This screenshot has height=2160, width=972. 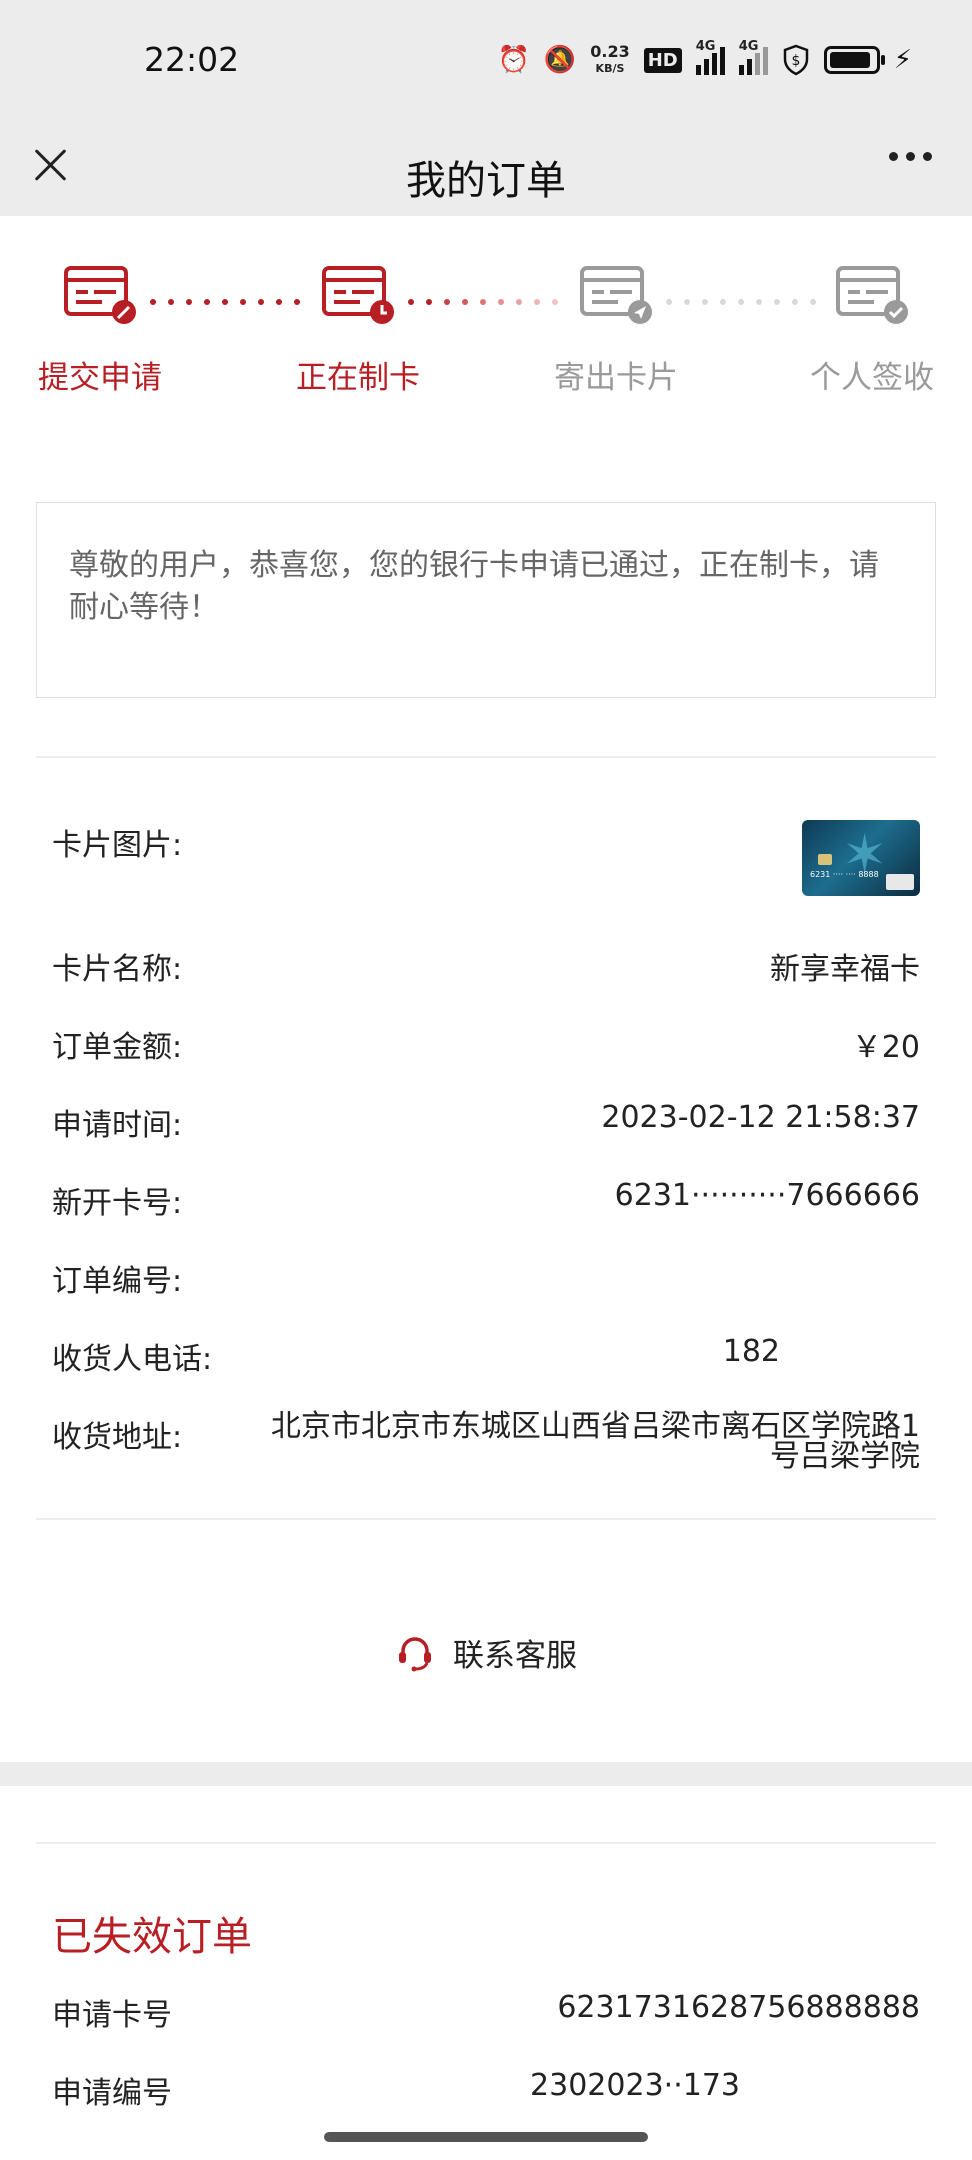 What do you see at coordinates (486, 342) in the screenshot?
I see `progress-steps: 提交申请 正在制卡 寄出卡片 个人签收` at bounding box center [486, 342].